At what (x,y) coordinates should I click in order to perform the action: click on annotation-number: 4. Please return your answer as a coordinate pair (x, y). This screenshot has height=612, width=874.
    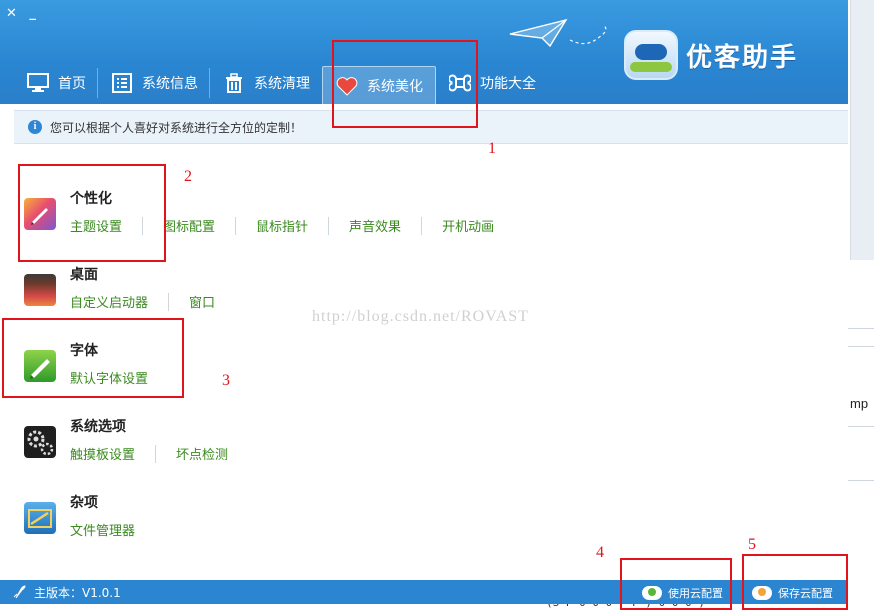
    Looking at the image, I should click on (600, 552).